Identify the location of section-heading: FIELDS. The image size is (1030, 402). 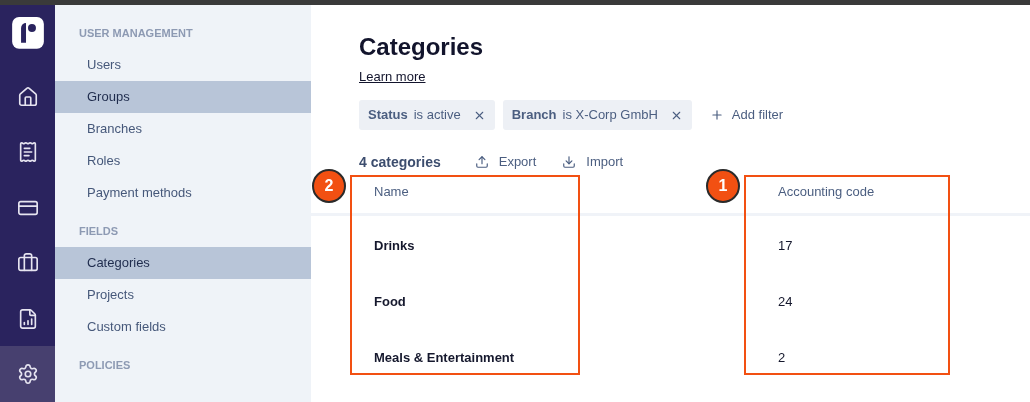
(99, 231).